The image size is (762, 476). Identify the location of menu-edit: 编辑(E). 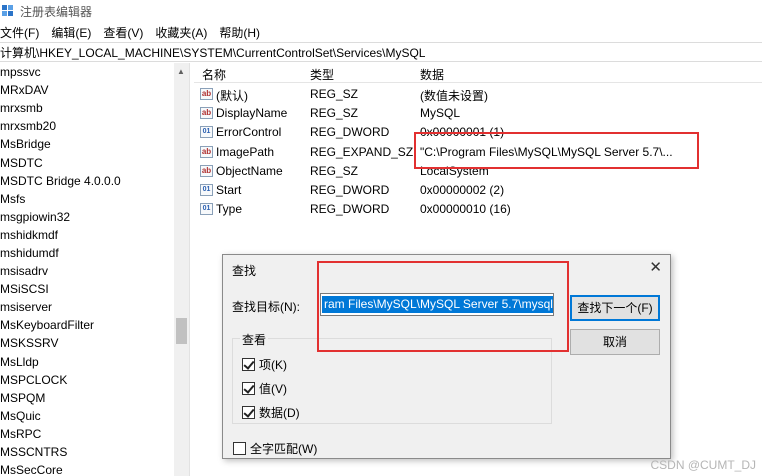
(75, 32).